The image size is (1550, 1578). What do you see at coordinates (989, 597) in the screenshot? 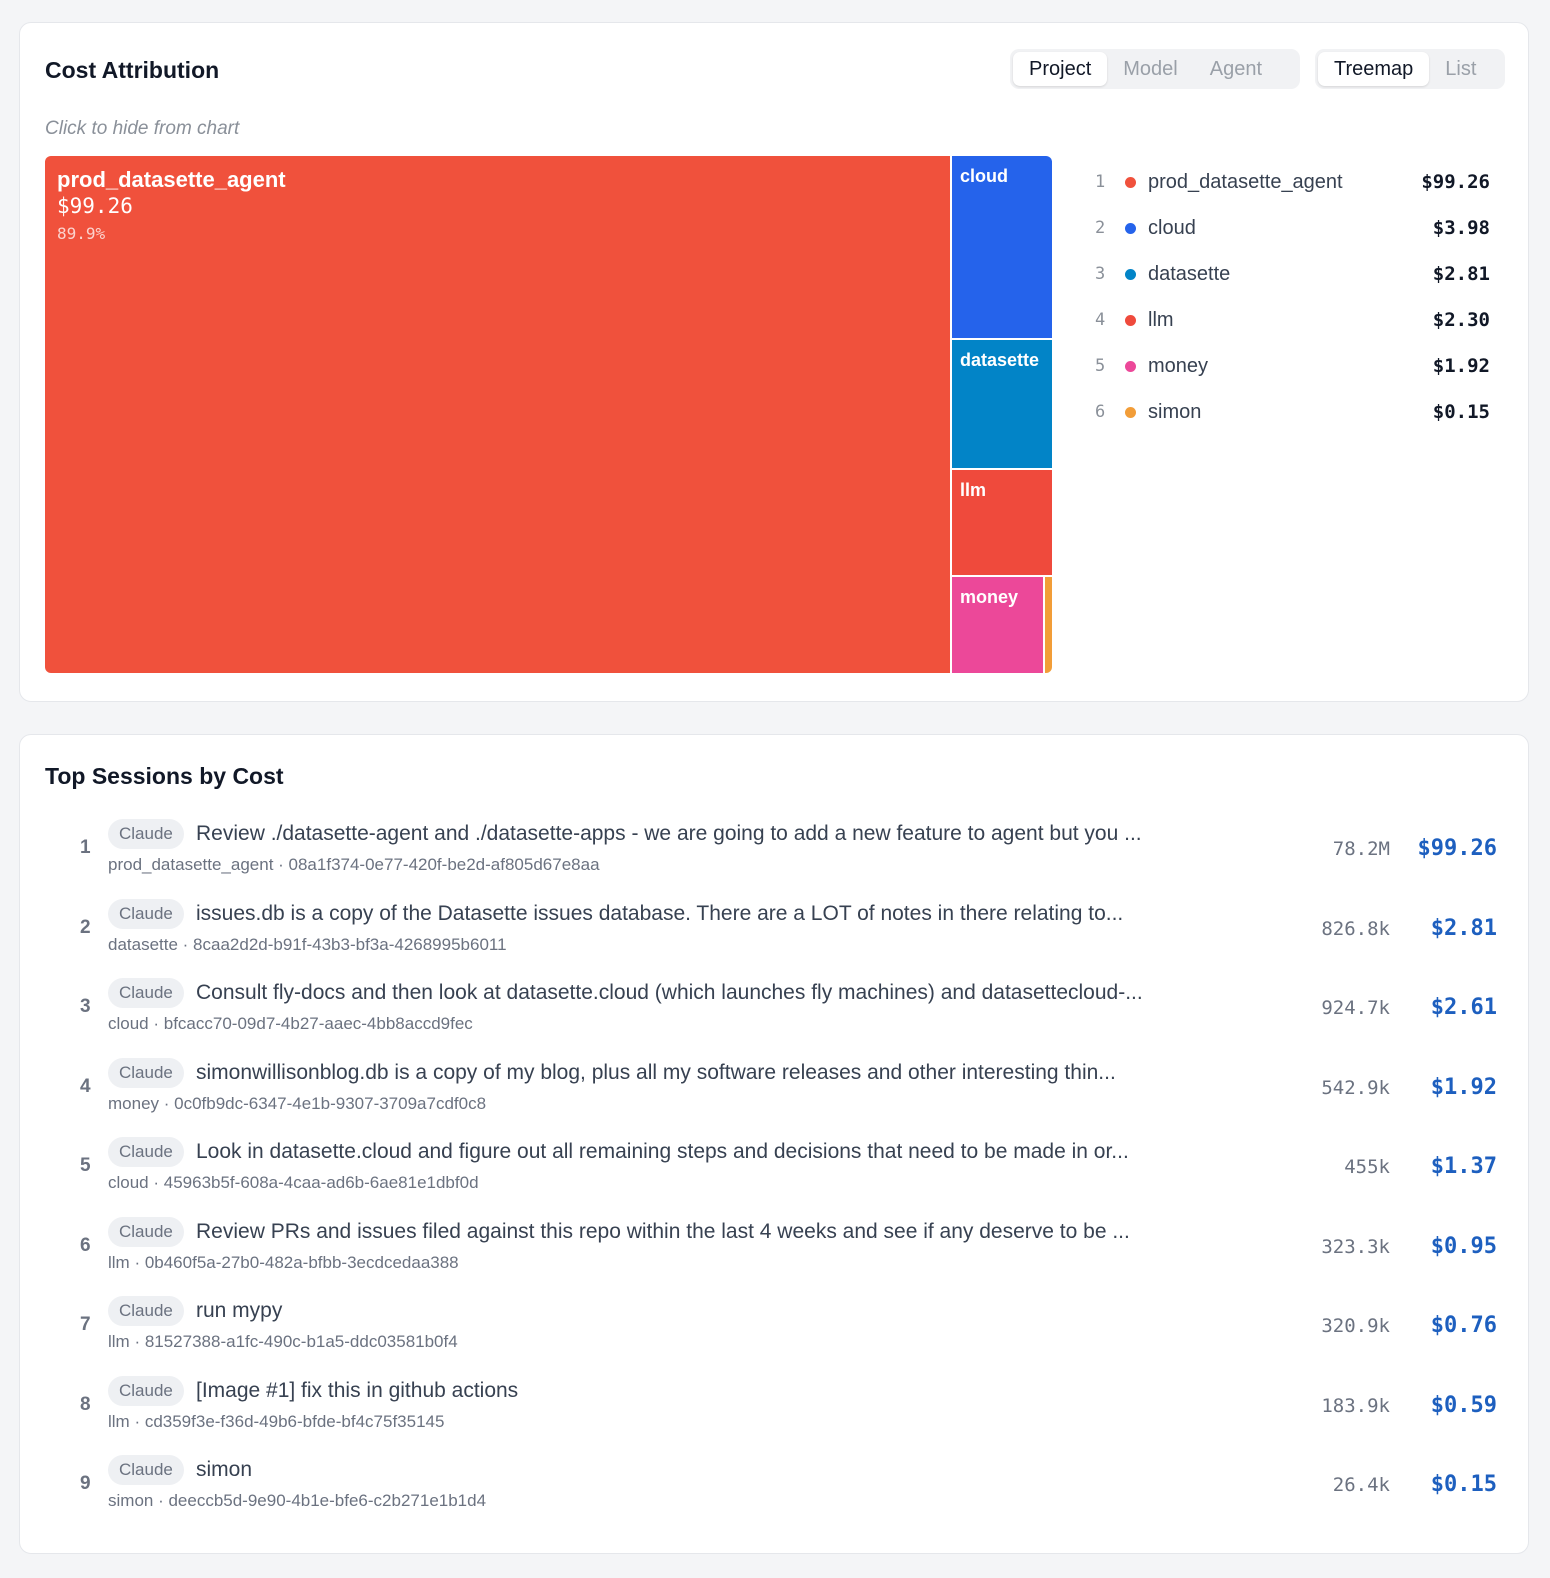
I see `treemap-tile-label: money` at bounding box center [989, 597].